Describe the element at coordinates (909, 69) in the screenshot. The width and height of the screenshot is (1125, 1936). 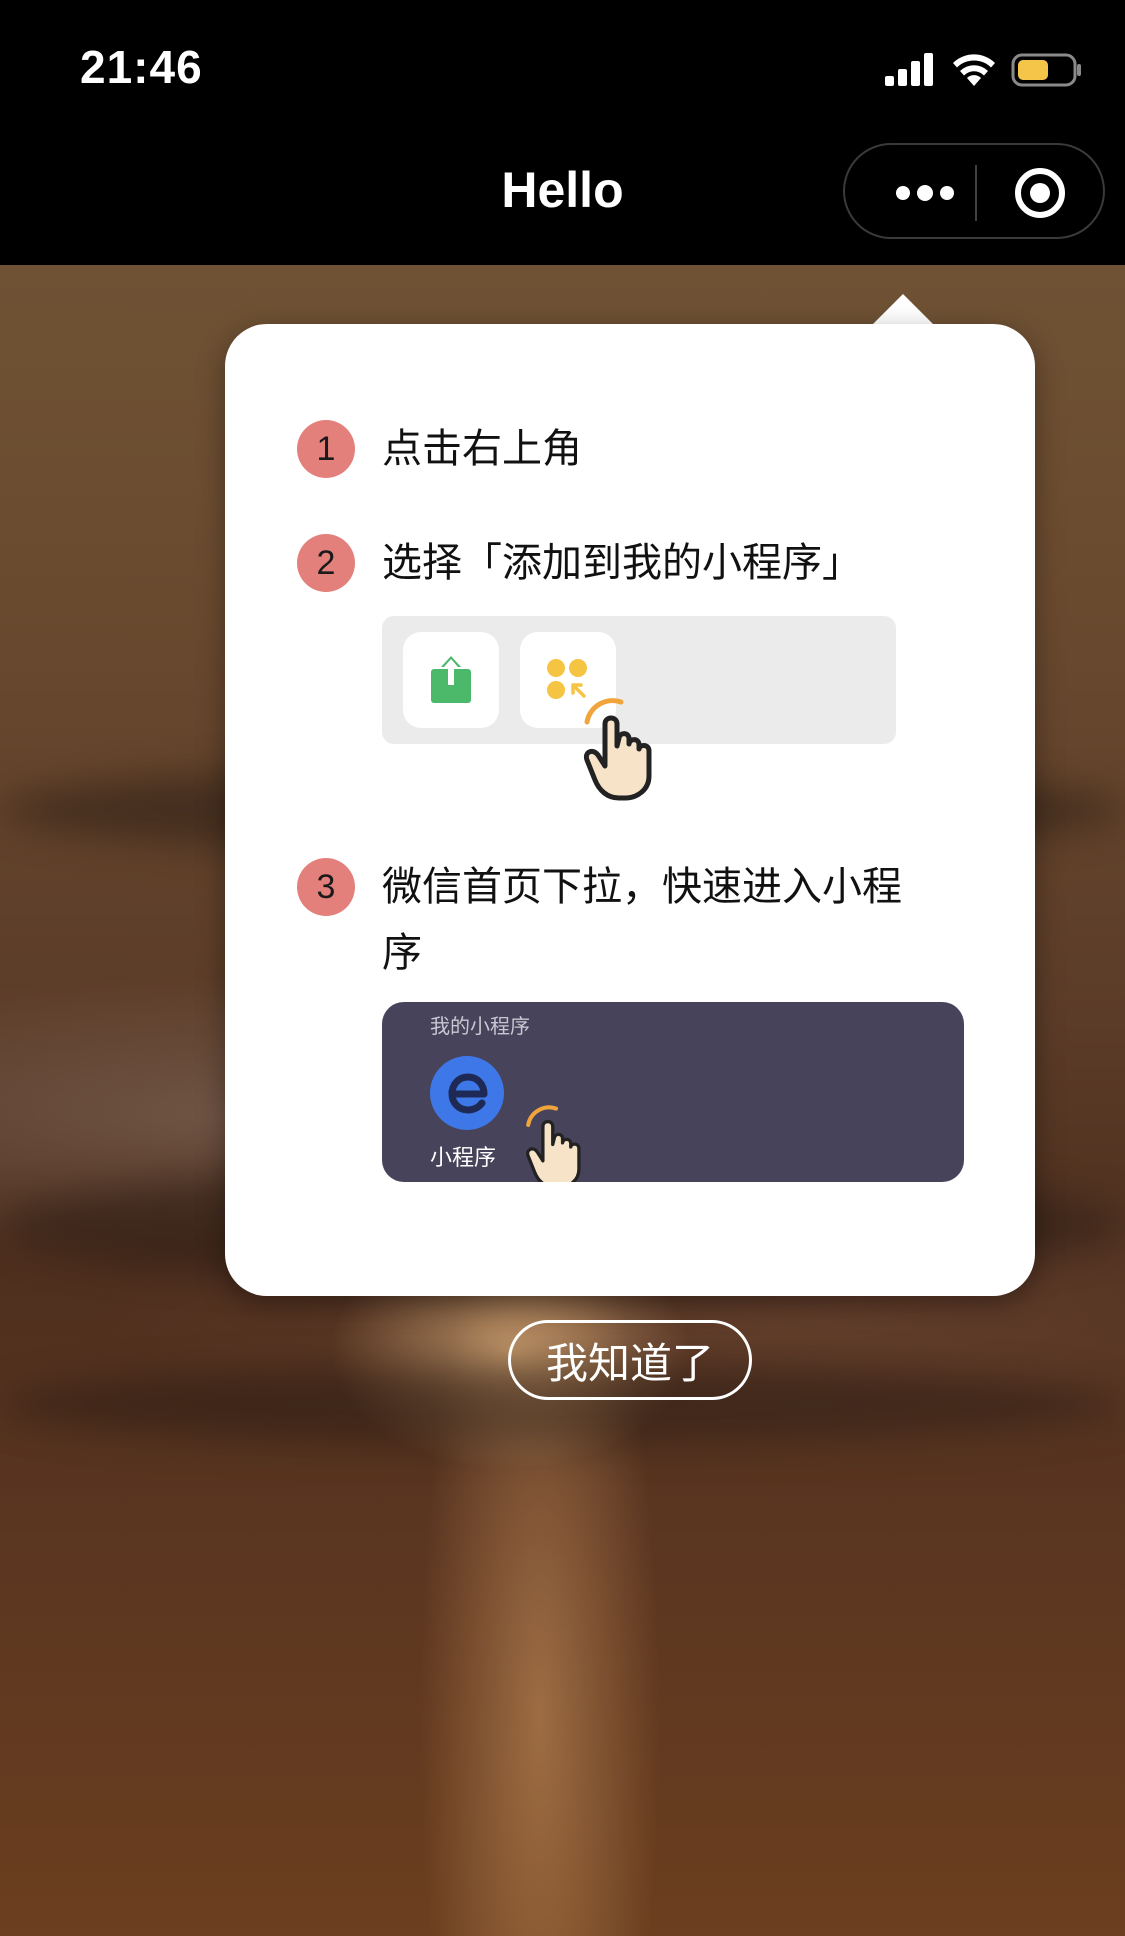
I see `signal-icon` at that location.